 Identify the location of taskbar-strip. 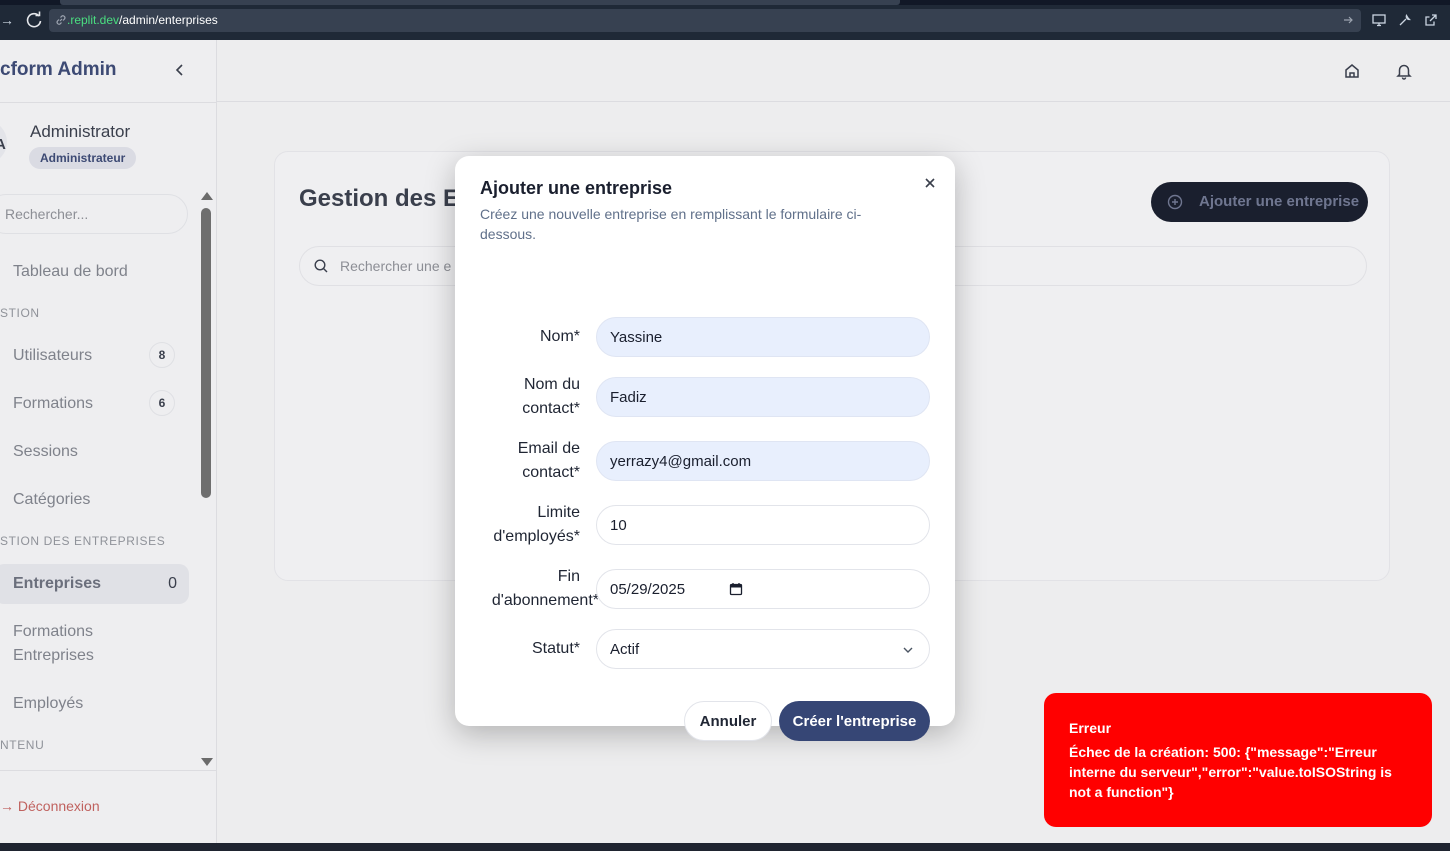
(725, 847).